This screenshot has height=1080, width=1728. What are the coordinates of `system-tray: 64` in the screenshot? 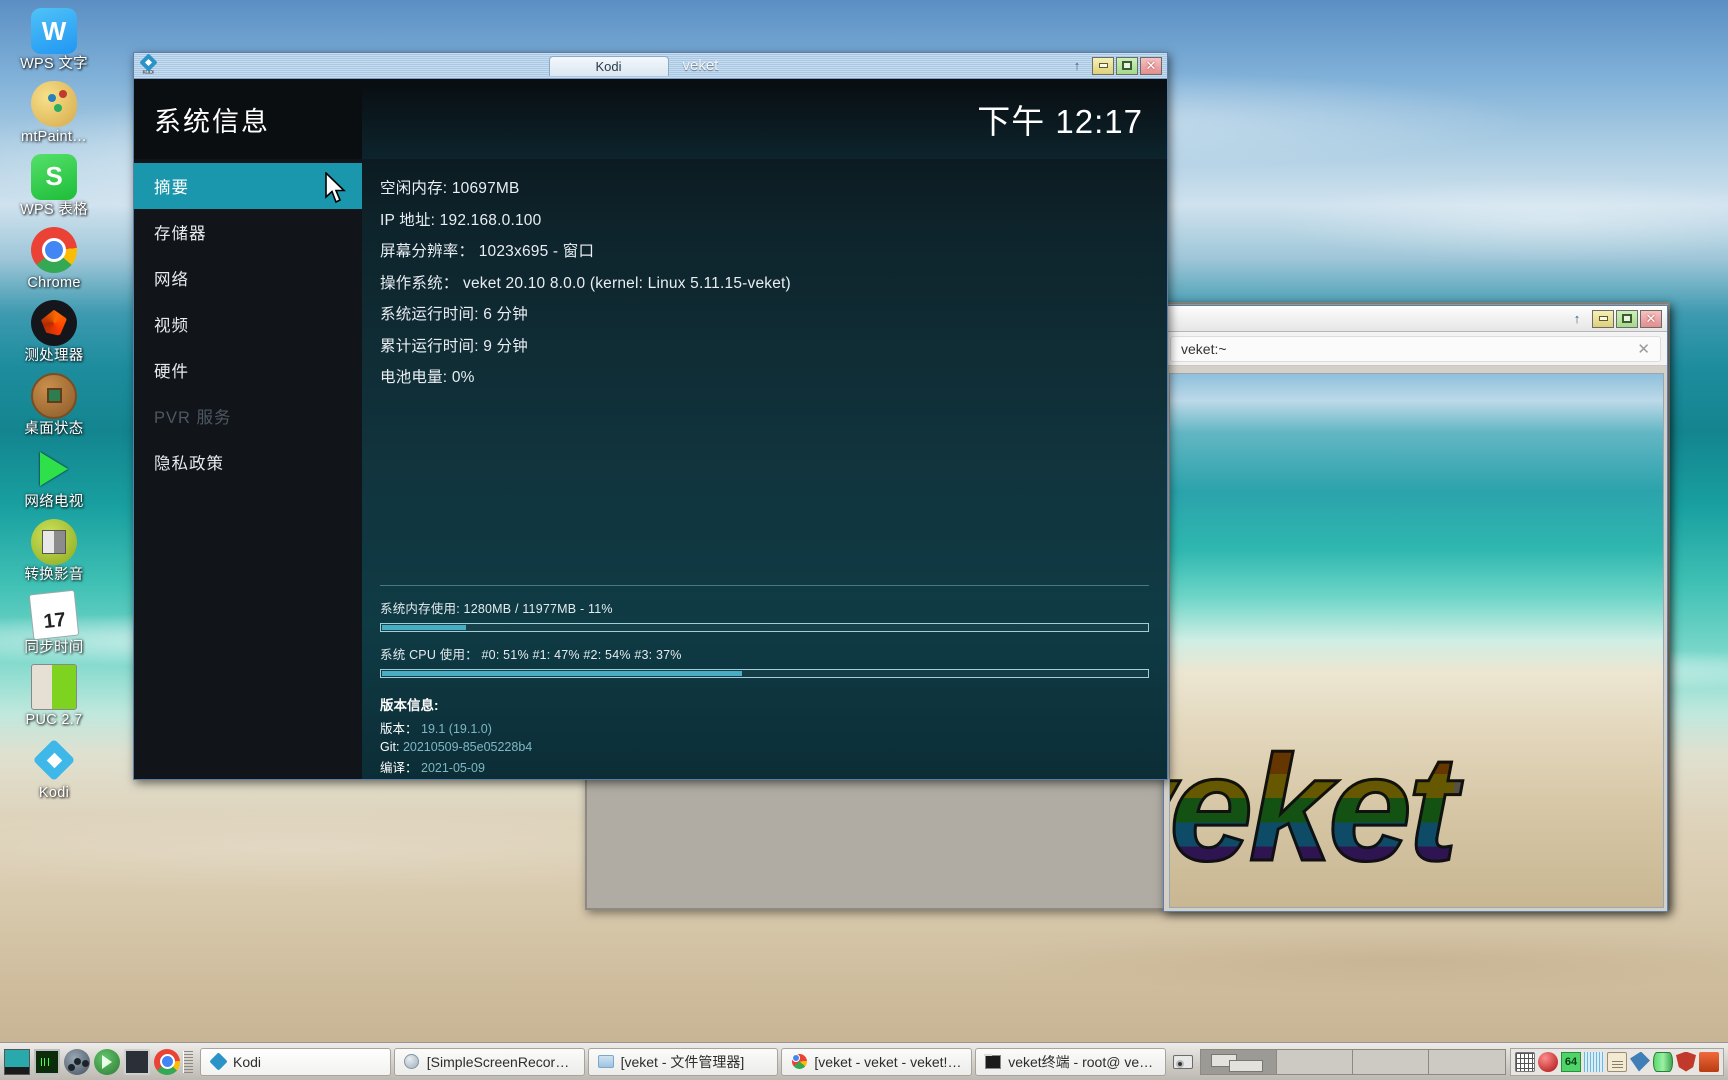 It's located at (1449, 1061).